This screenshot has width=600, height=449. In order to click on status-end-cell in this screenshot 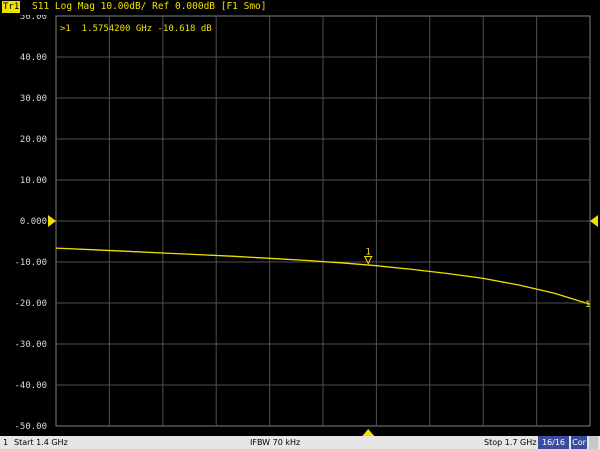, I will do `click(593, 442)`.